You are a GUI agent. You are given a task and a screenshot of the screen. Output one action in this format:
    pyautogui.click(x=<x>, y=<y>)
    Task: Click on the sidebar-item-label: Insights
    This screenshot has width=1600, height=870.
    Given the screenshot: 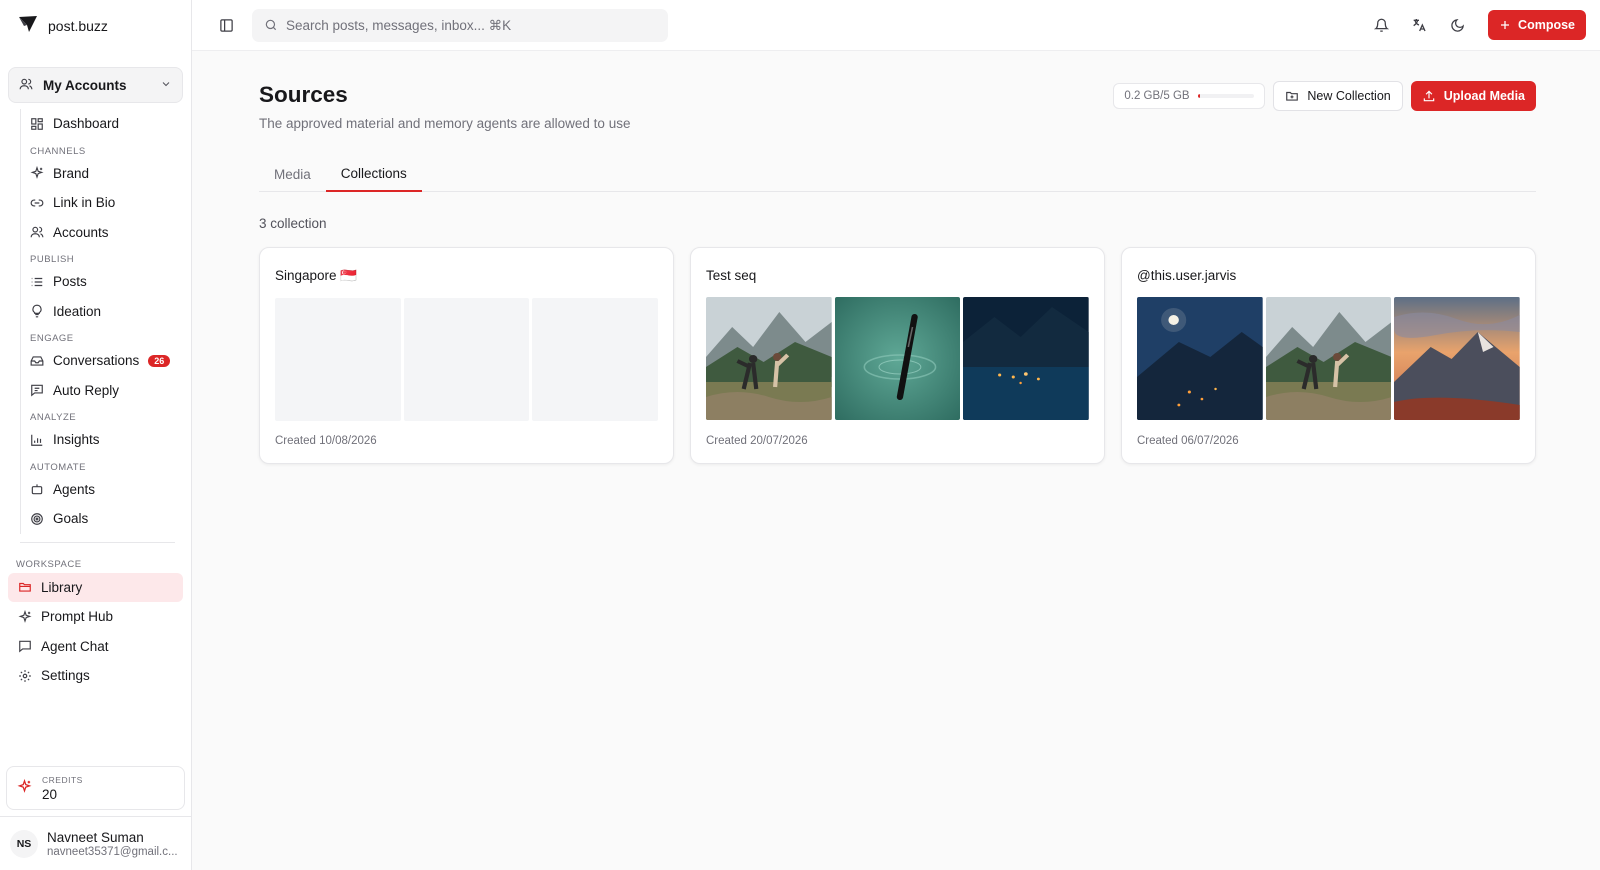 What is the action you would take?
    pyautogui.click(x=76, y=440)
    